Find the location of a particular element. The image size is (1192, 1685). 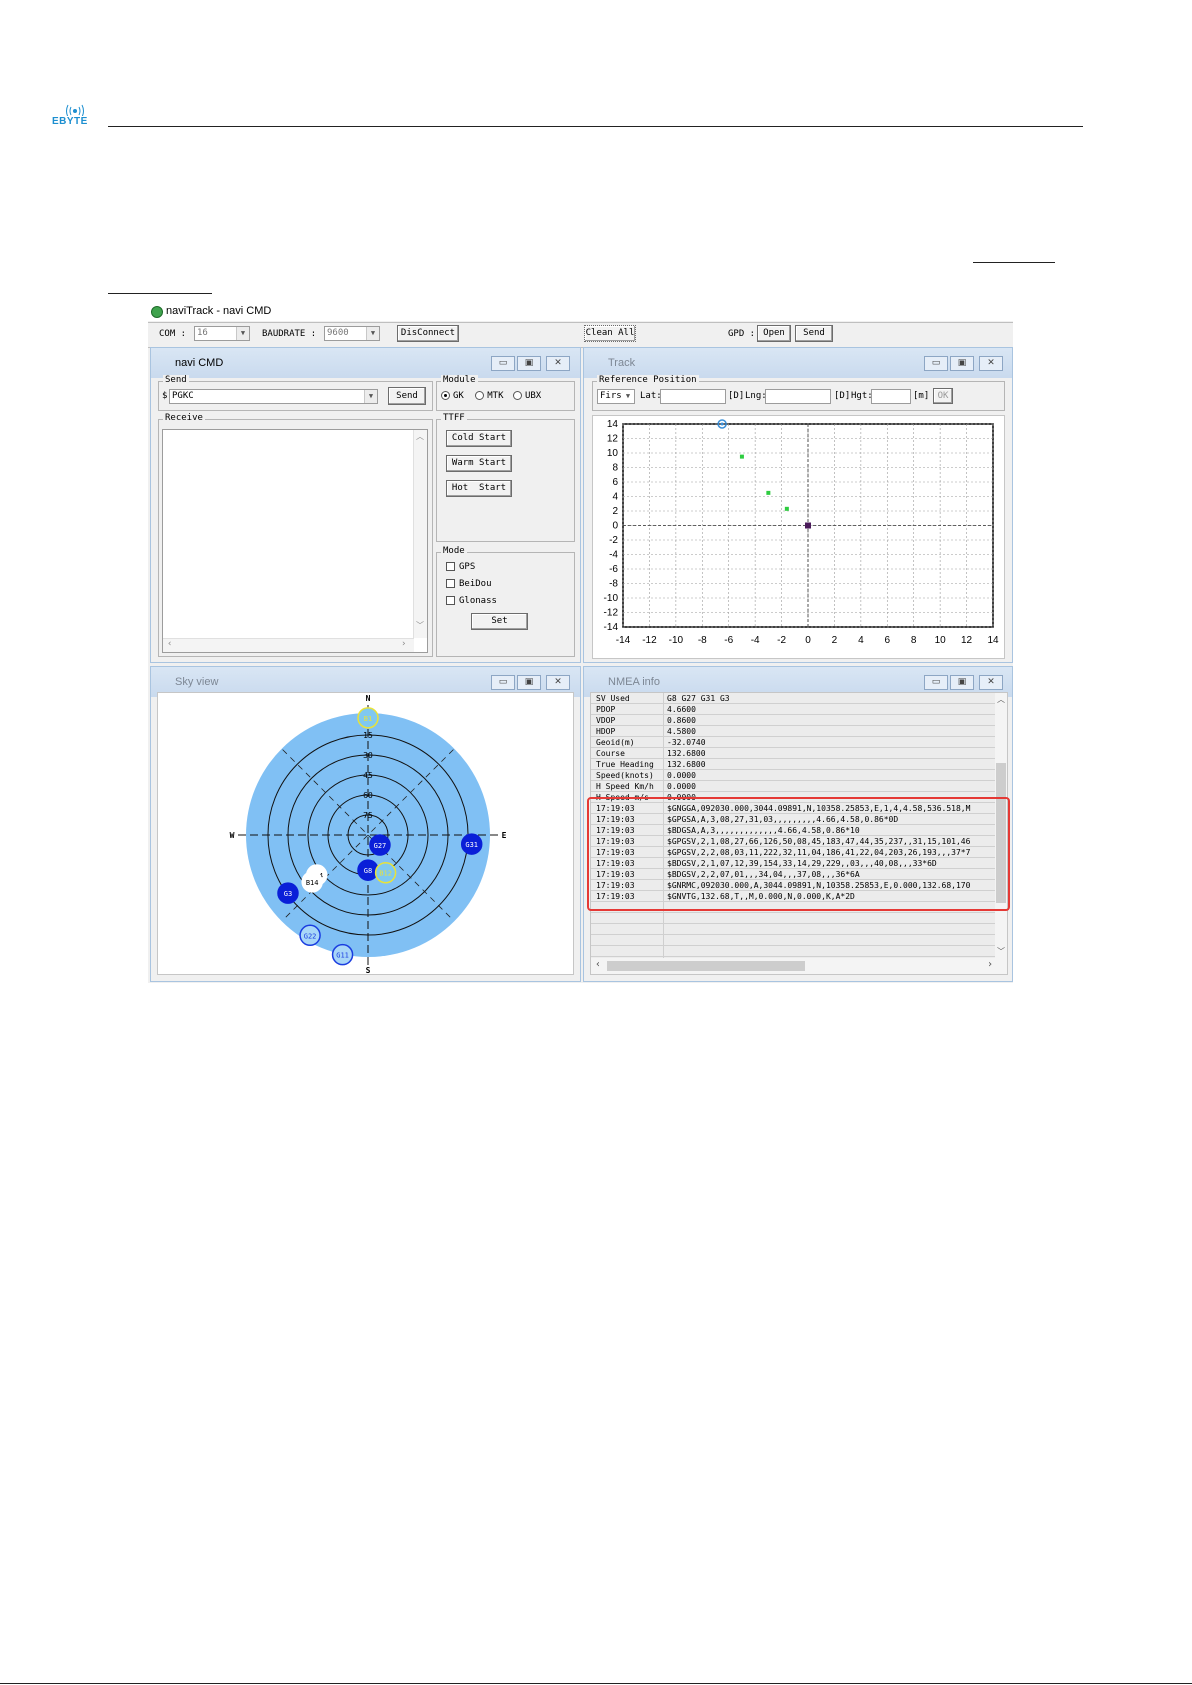

reference-ok-button: OK is located at coordinates (943, 396).